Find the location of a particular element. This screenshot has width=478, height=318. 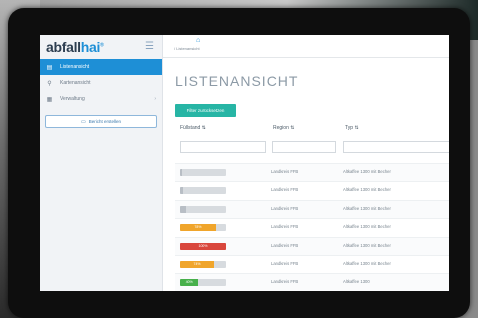

grid-icon: ▦ is located at coordinates (49, 99).